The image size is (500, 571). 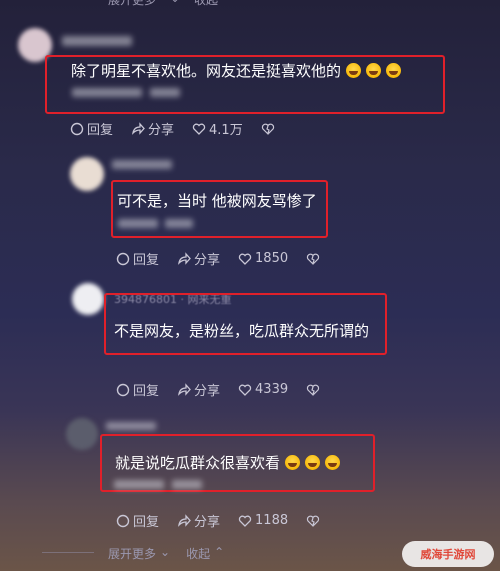 What do you see at coordinates (242, 331) in the screenshot?
I see `comment-text: 不是网友，是粉丝，吃瓜群众无所谓的` at bounding box center [242, 331].